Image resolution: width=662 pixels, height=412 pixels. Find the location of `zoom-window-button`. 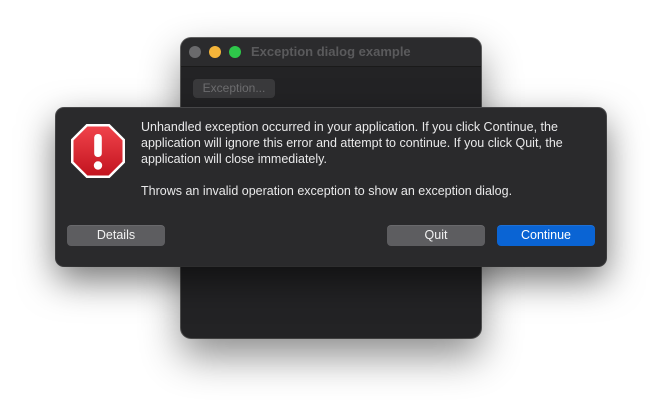

zoom-window-button is located at coordinates (235, 52).